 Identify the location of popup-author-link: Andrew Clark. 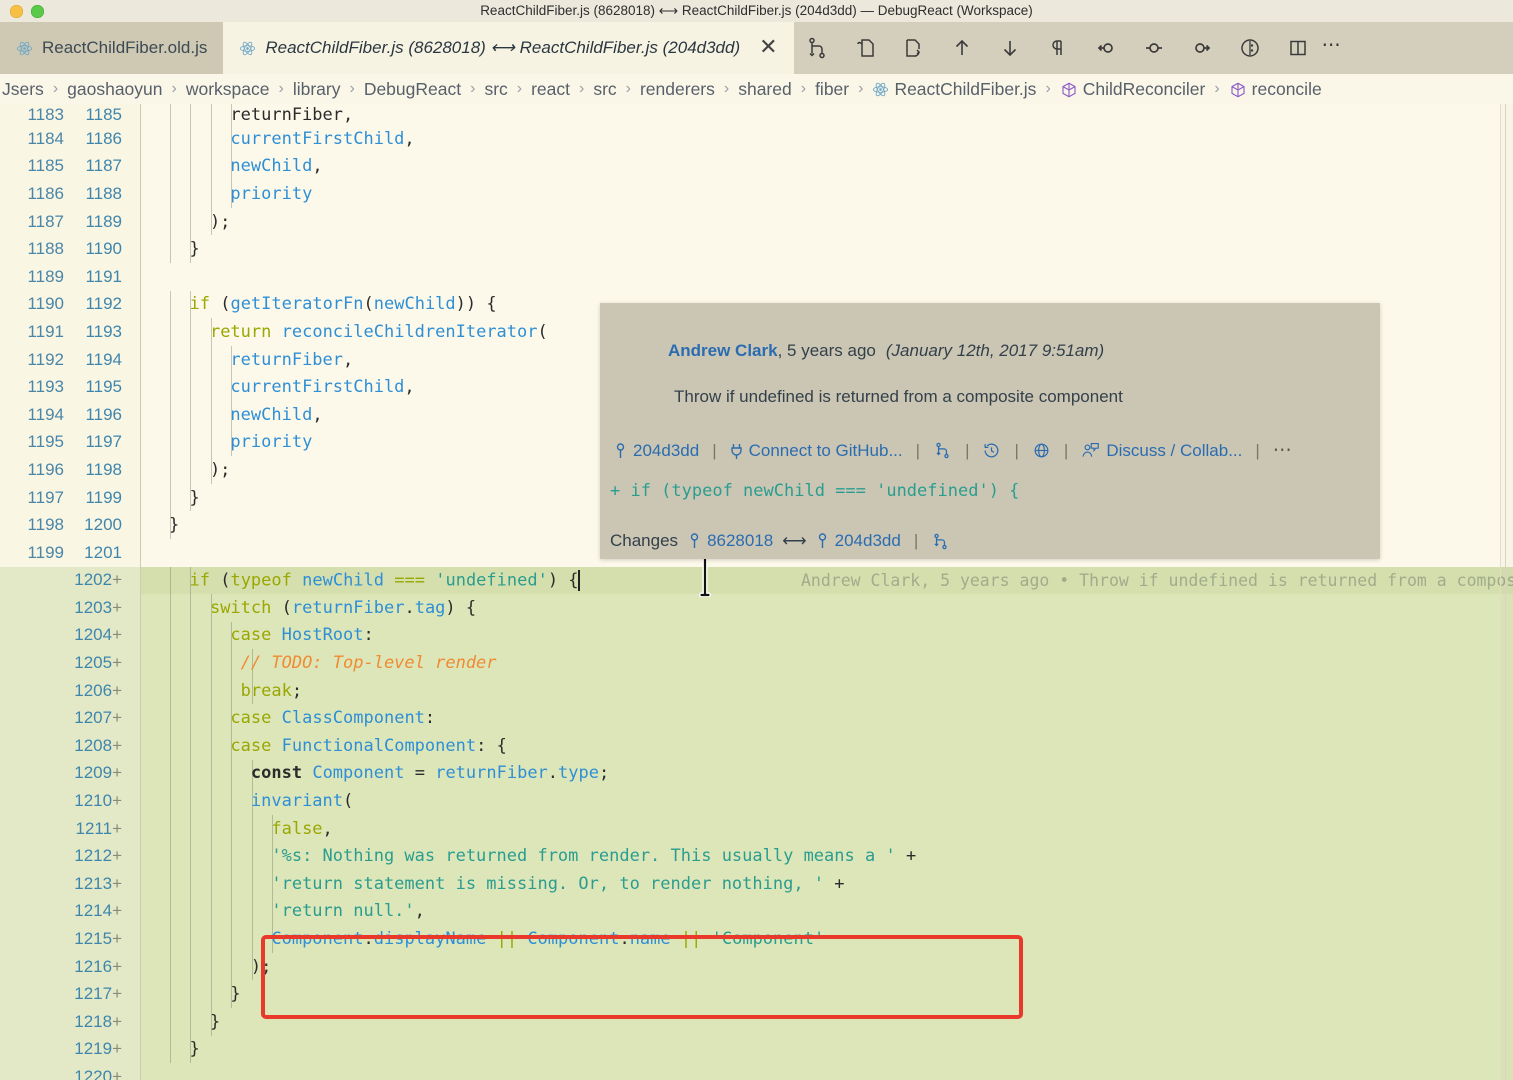
(723, 350).